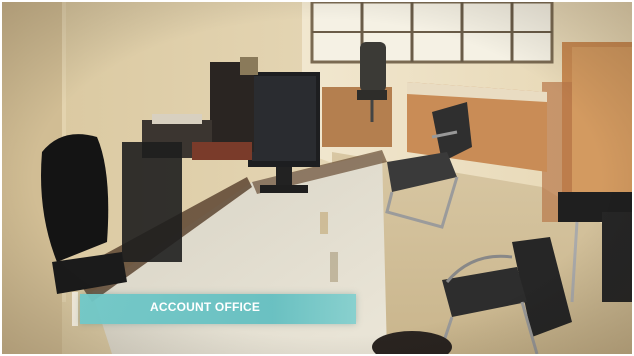 Image resolution: width=634 pixels, height=356 pixels. Describe the element at coordinates (75, 309) in the screenshot. I see `caption-accent` at that location.